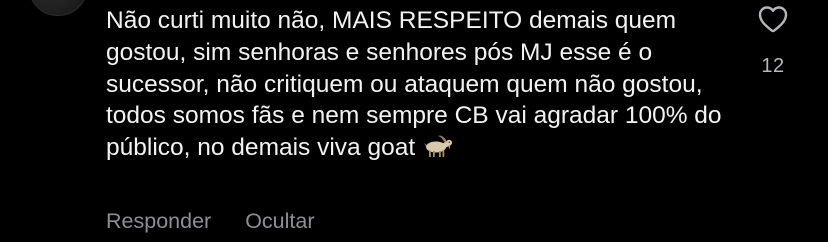 This screenshot has width=828, height=242. Describe the element at coordinates (158, 221) in the screenshot. I see `reply-button: Responder` at that location.